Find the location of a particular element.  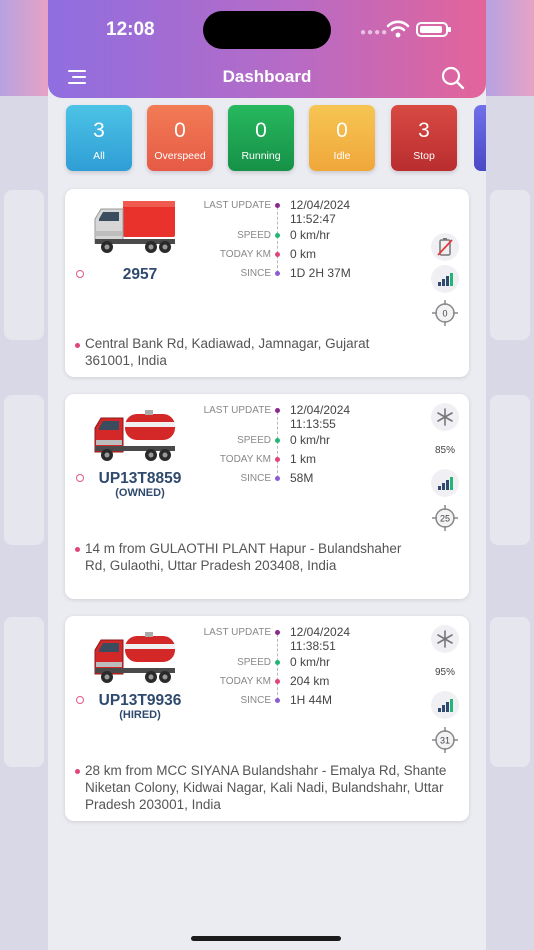

since-duration: 1H 44M is located at coordinates (311, 700).